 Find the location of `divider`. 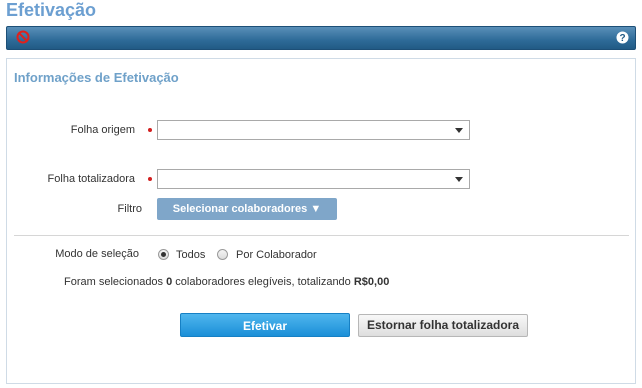

divider is located at coordinates (321, 235).